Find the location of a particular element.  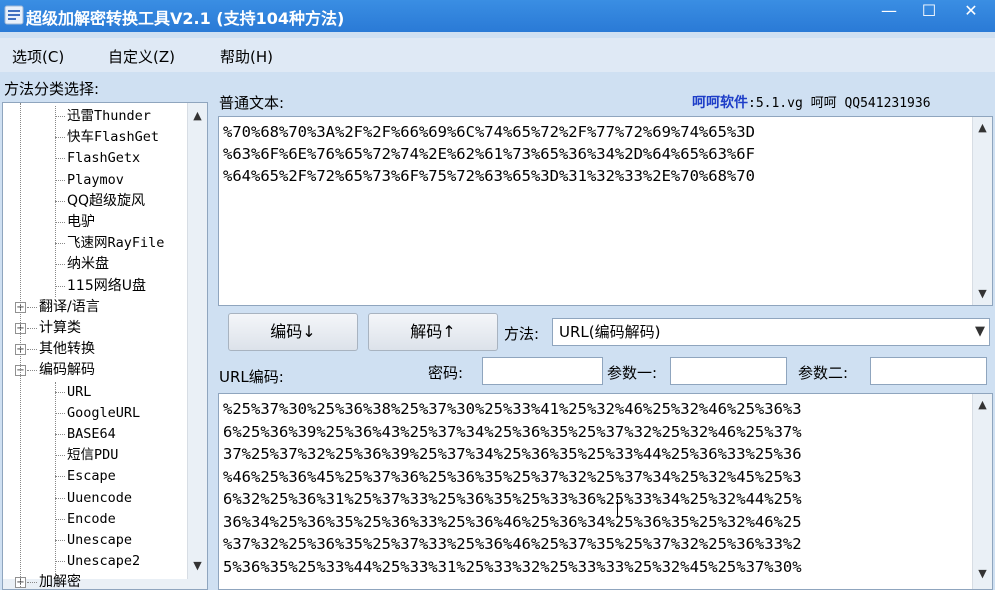

text-caret is located at coordinates (617, 508).